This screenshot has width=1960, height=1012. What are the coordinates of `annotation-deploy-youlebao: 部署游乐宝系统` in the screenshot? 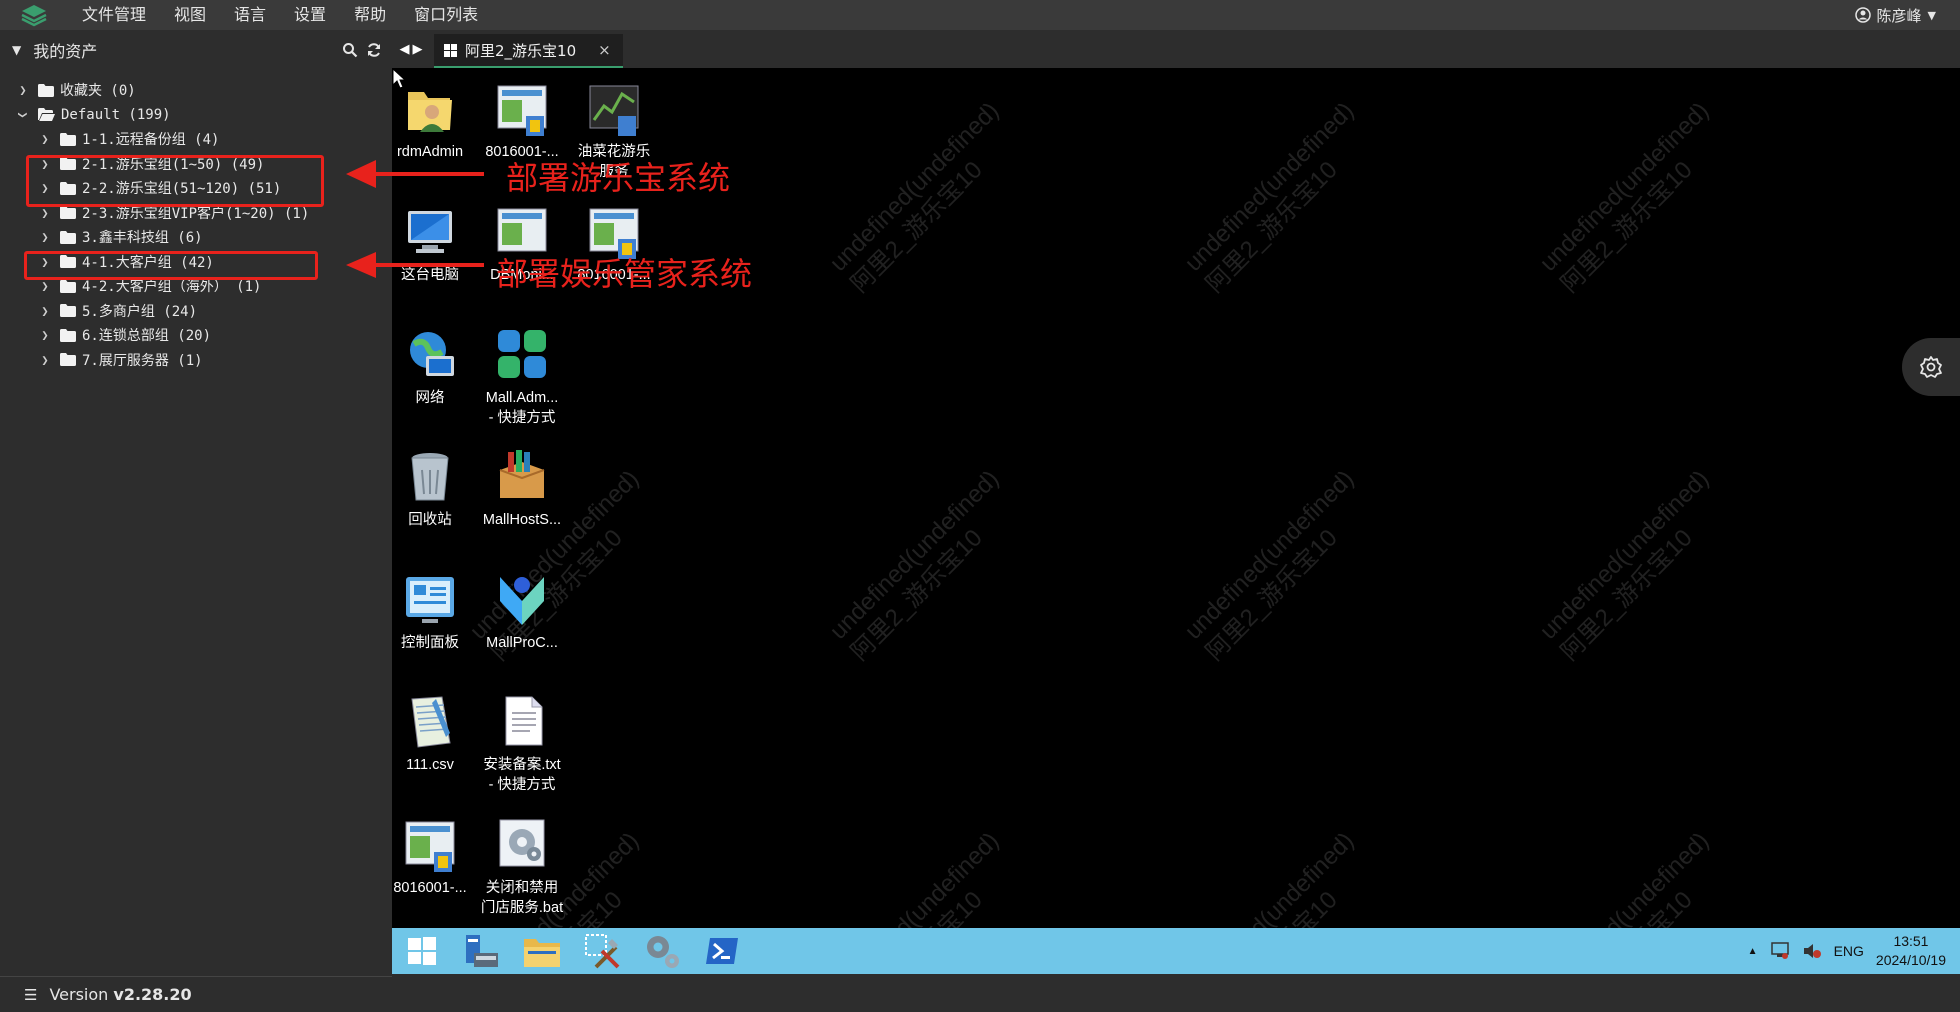 It's located at (618, 178).